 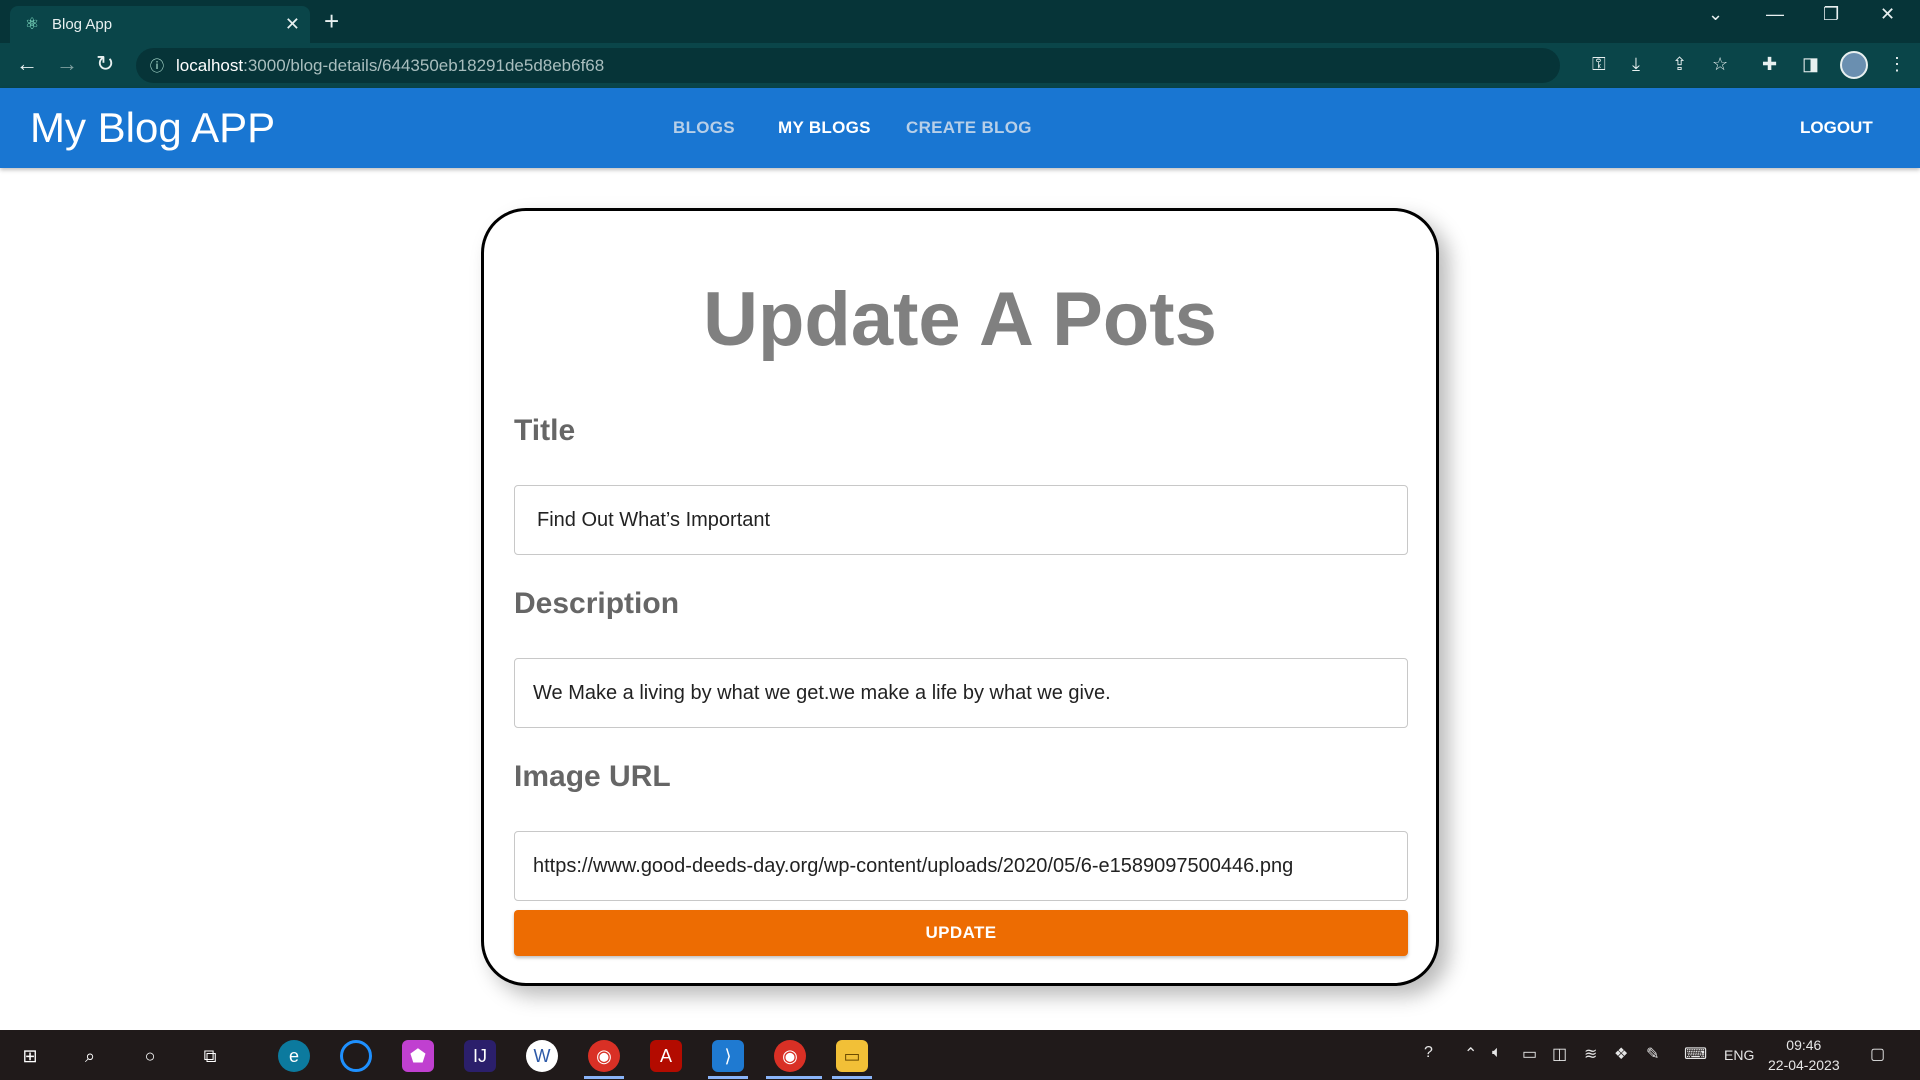 I want to click on explorer-running-indicator, so click(x=852, y=1077).